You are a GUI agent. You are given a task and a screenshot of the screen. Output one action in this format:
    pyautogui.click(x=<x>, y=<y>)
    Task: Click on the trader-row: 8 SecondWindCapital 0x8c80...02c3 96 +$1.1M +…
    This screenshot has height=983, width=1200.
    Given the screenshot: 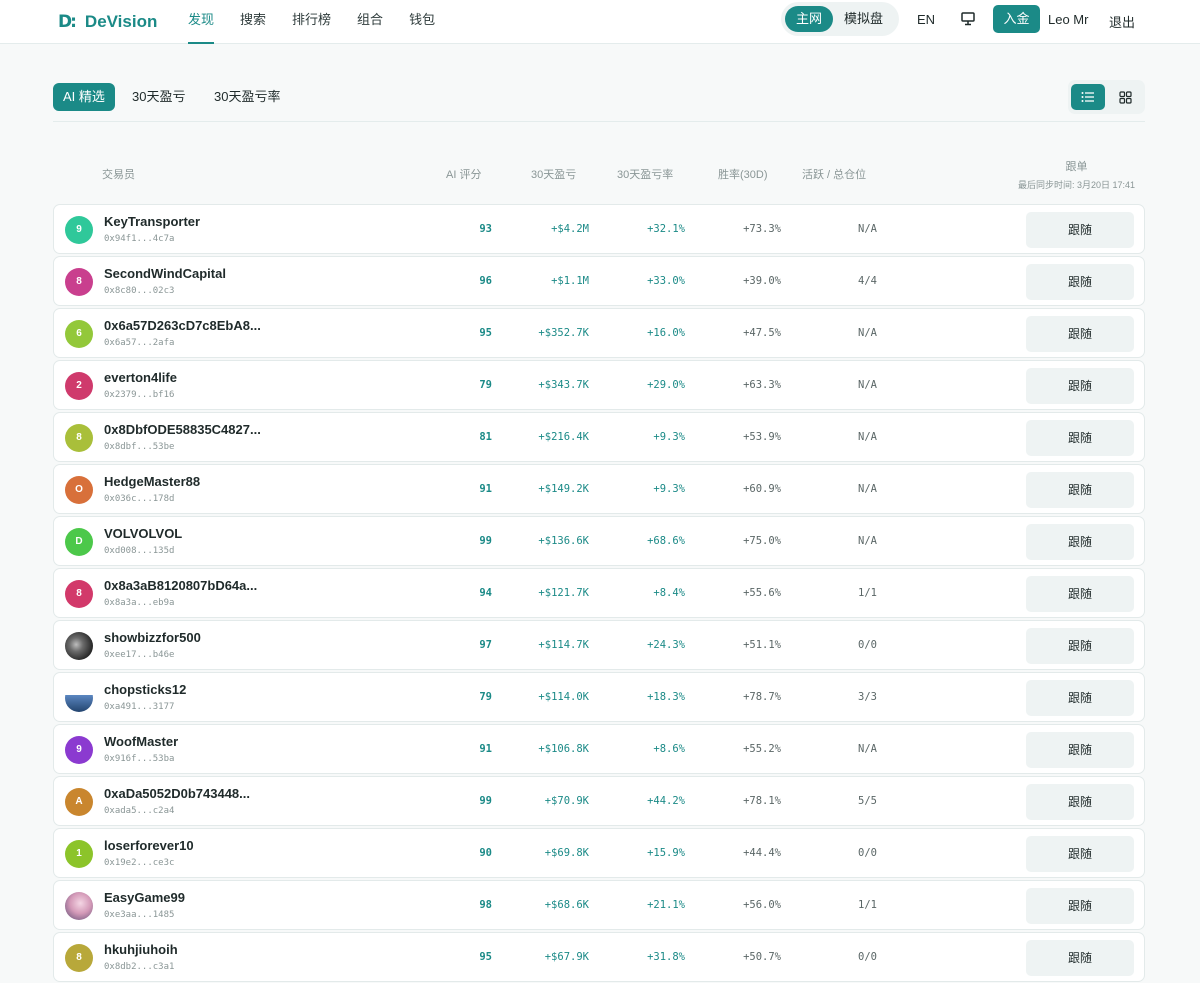 What is the action you would take?
    pyautogui.click(x=599, y=281)
    